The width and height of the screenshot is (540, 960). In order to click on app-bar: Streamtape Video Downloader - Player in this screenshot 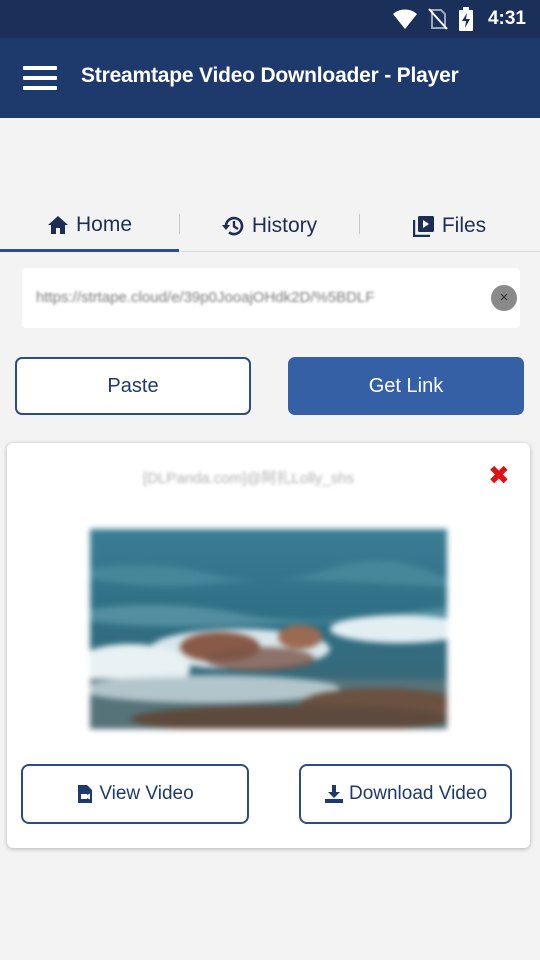, I will do `click(270, 78)`.